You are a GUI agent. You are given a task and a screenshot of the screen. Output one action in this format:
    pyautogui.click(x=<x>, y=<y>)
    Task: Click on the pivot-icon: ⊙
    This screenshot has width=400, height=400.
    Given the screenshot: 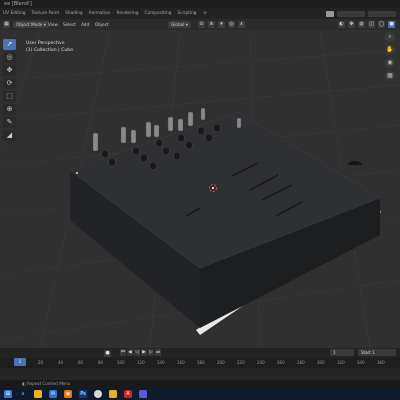 What is the action you would take?
    pyautogui.click(x=201, y=24)
    